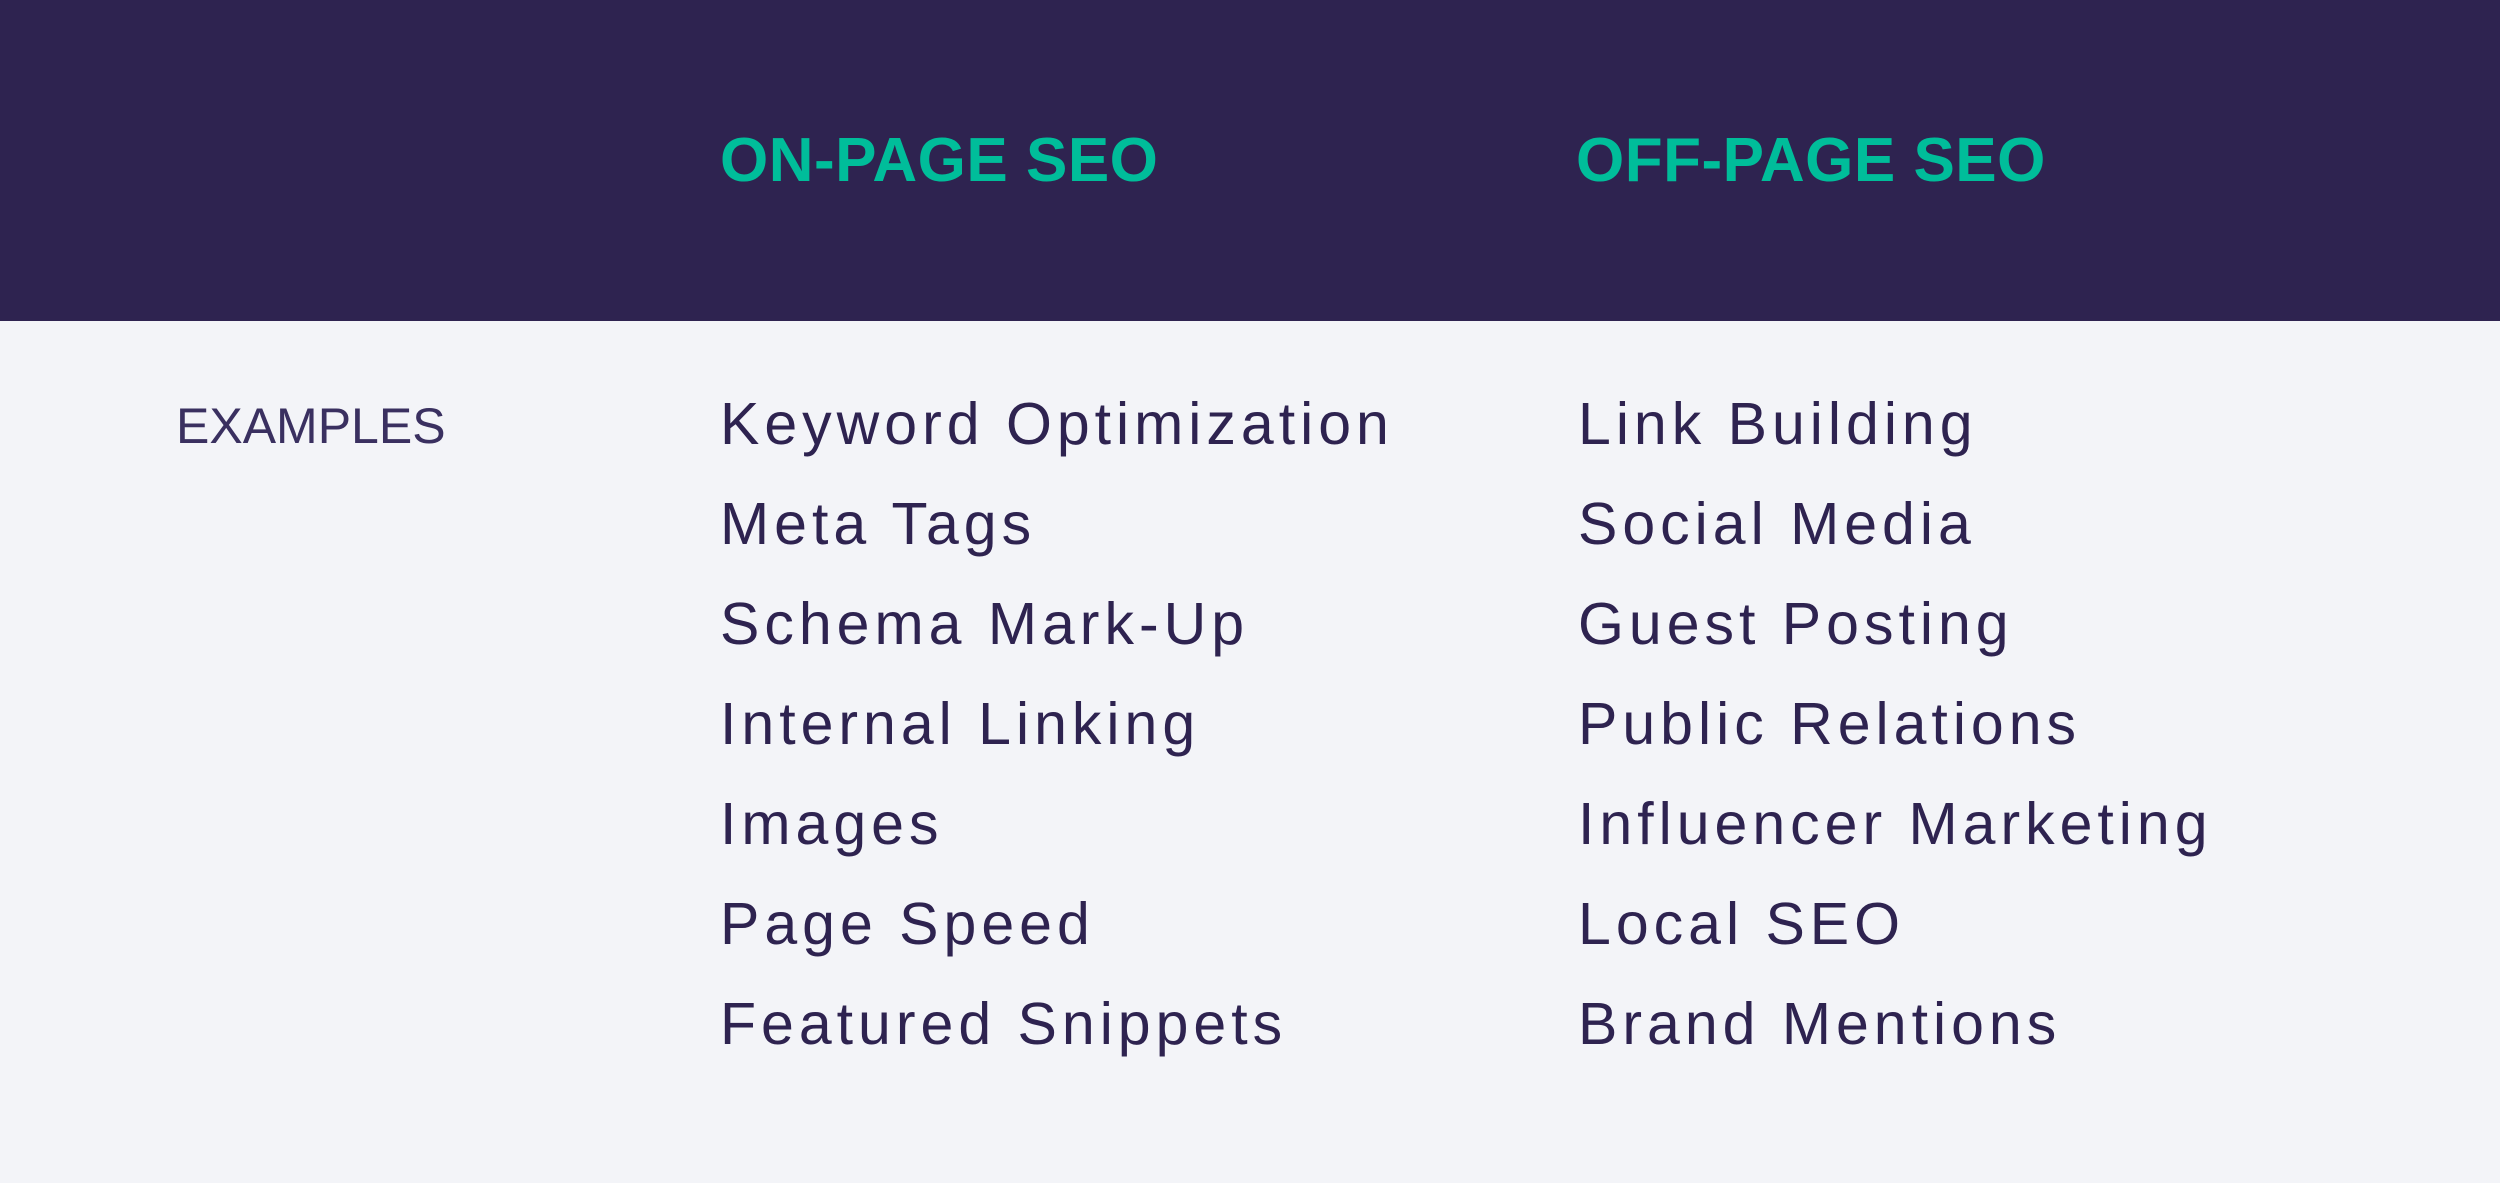 This screenshot has height=1183, width=2500. I want to click on list-item: Page Speed, so click(907, 924).